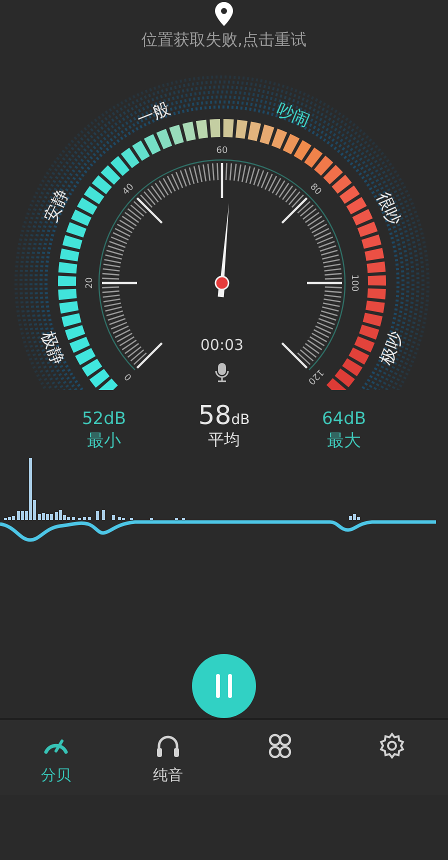 This screenshot has width=448, height=860. Describe the element at coordinates (90, 283) in the screenshot. I see `scale-label: 20` at that location.